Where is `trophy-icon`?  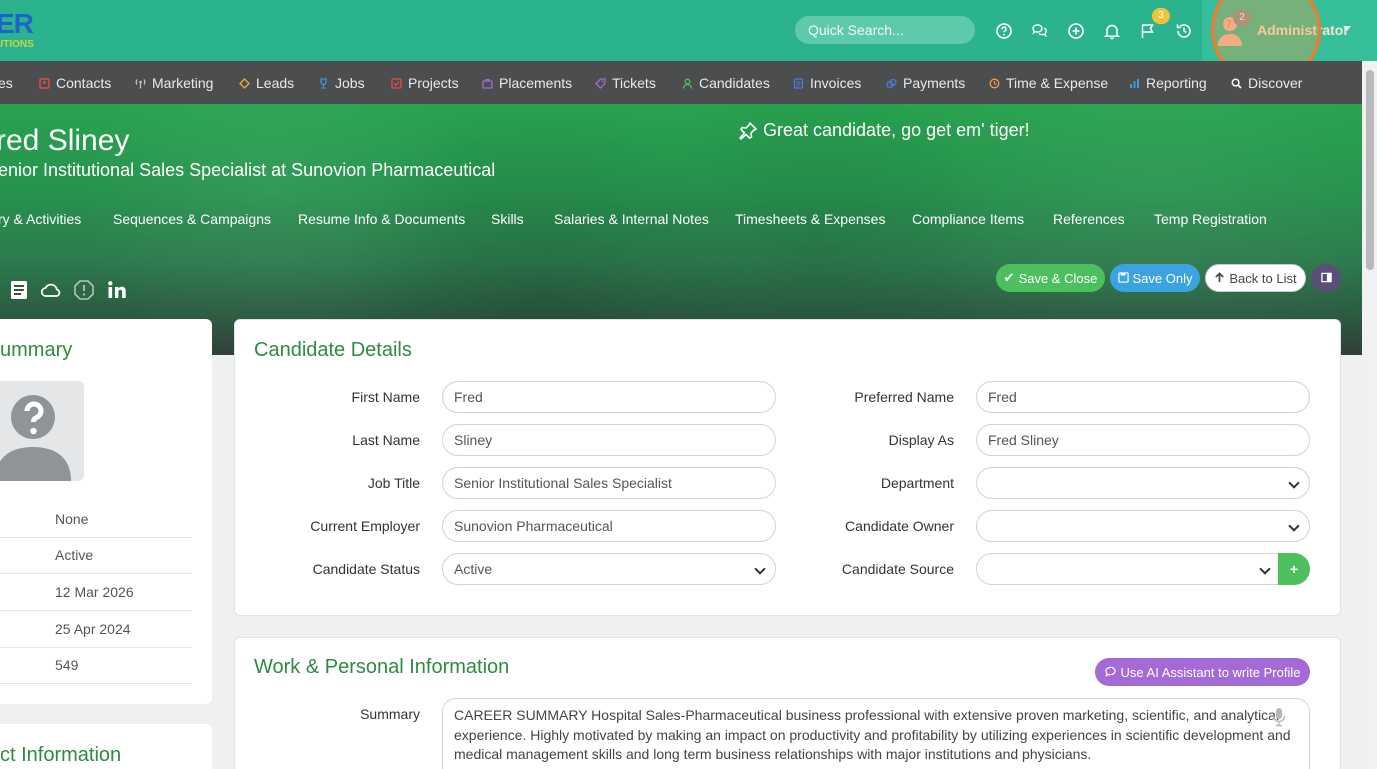 trophy-icon is located at coordinates (323, 83).